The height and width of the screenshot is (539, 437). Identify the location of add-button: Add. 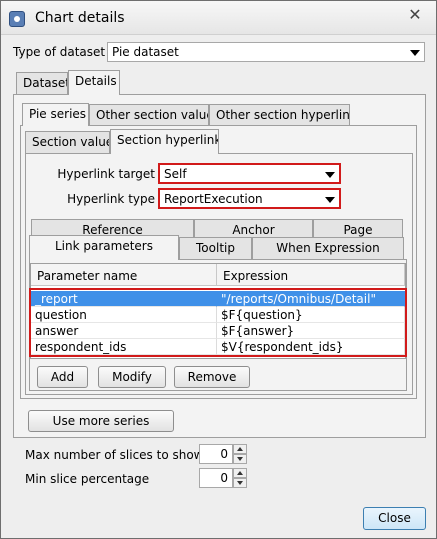
(62, 377).